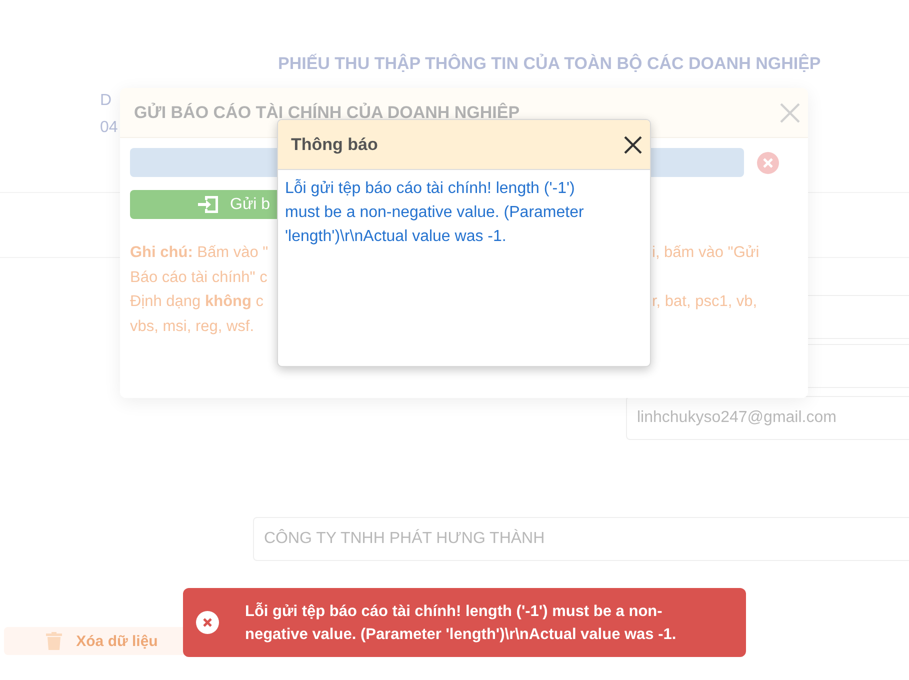 This screenshot has width=909, height=680. I want to click on page-title: PHIẾU THU THẬP THÔNG TIN CỦA TOÀN BỘ CÁC DOANH NGHIỆP, so click(549, 64).